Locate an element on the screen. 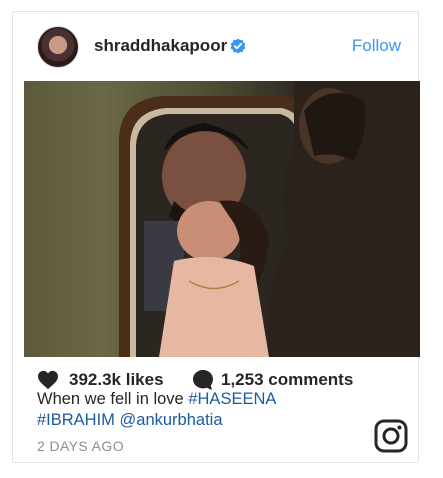 Image resolution: width=443 pixels, height=478 pixels. hashtag-ibrahim: #IBRAHIM is located at coordinates (76, 420).